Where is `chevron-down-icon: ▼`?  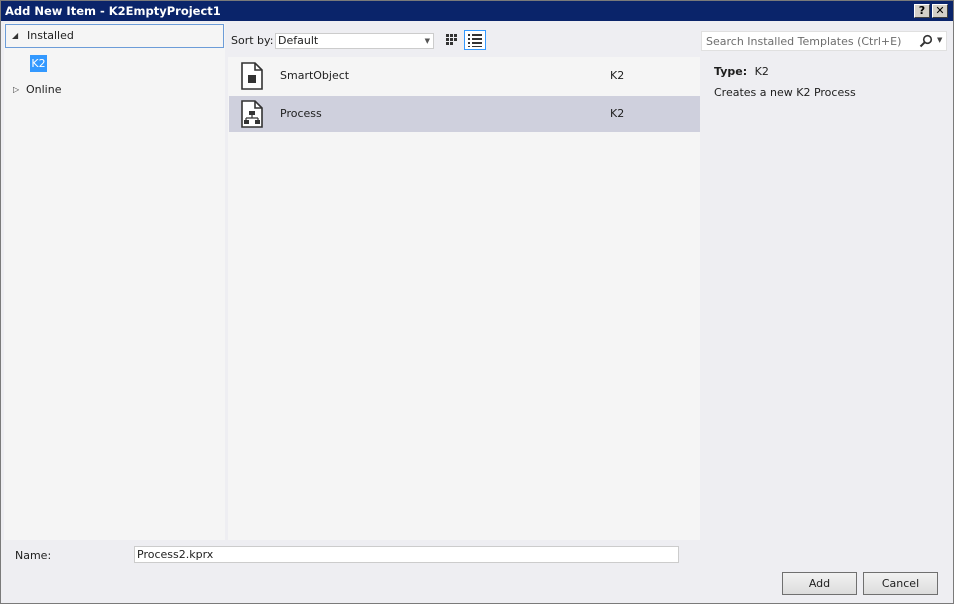
chevron-down-icon: ▼ is located at coordinates (427, 41).